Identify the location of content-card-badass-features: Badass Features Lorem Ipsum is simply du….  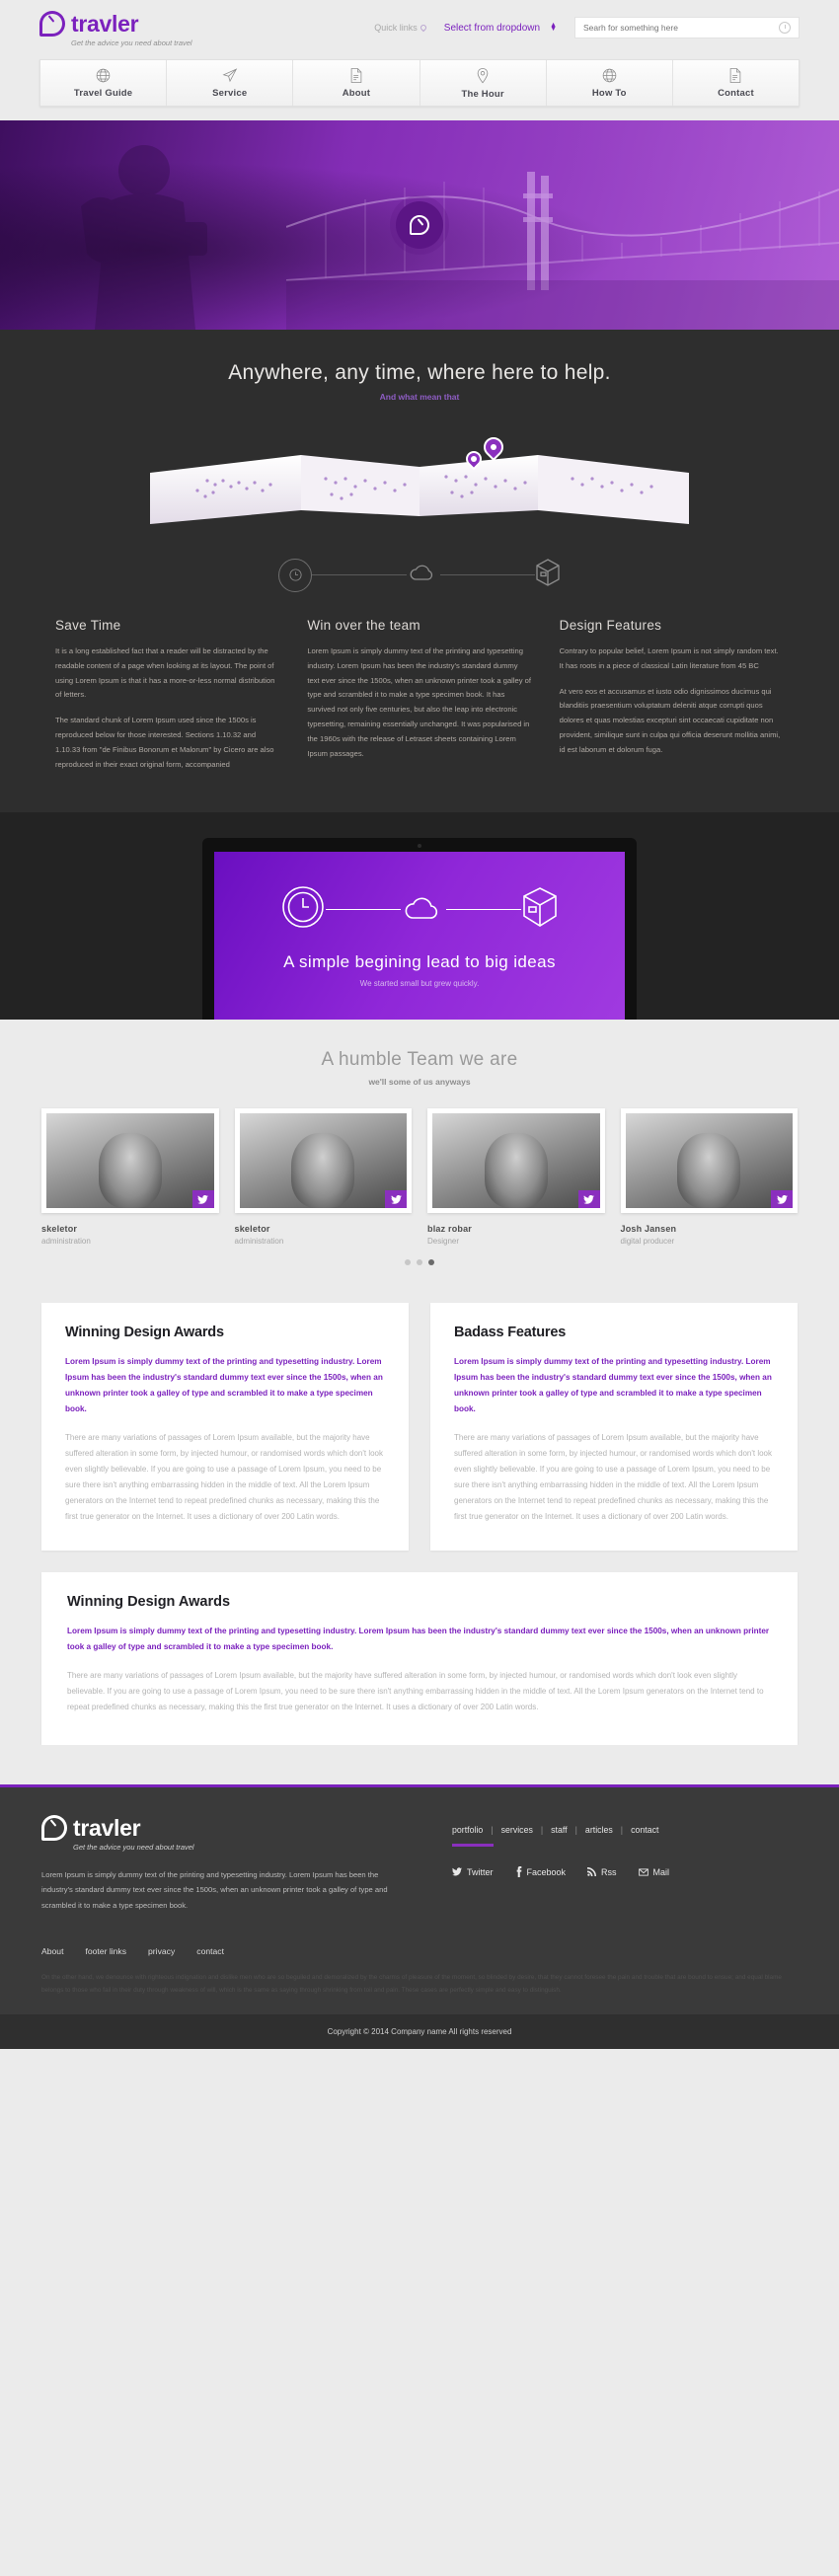
(614, 1427).